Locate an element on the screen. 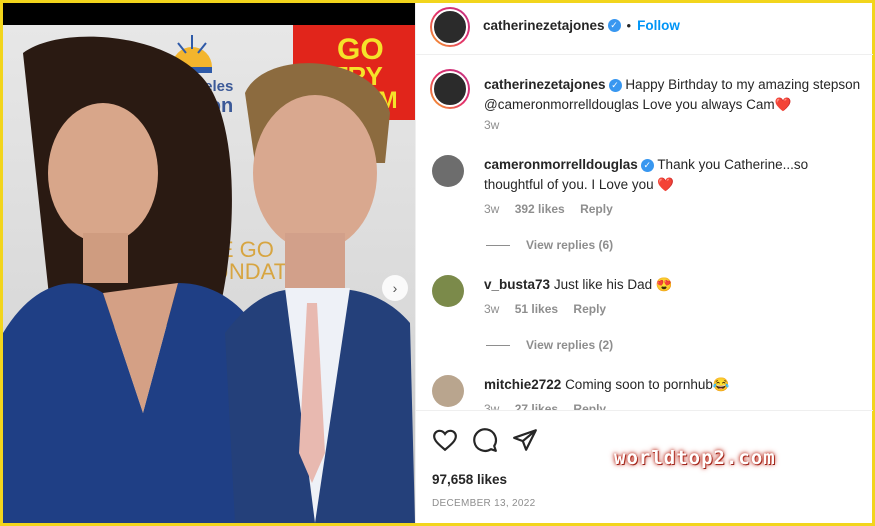 The width and height of the screenshot is (875, 526). caption-body: Happy Birthday to my amazing stepson is located at coordinates (743, 84).